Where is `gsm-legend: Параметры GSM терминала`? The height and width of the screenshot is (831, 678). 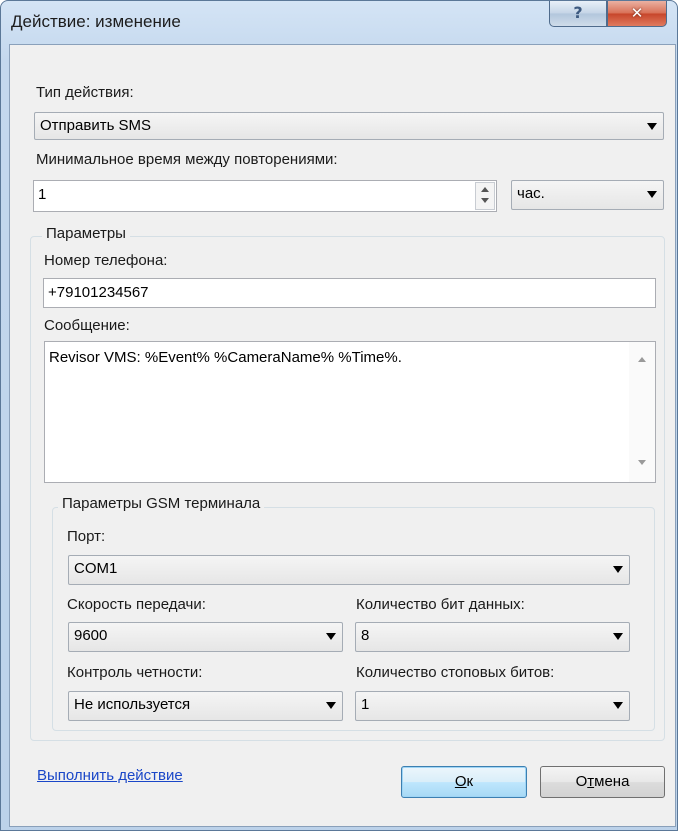
gsm-legend: Параметры GSM терминала is located at coordinates (161, 503).